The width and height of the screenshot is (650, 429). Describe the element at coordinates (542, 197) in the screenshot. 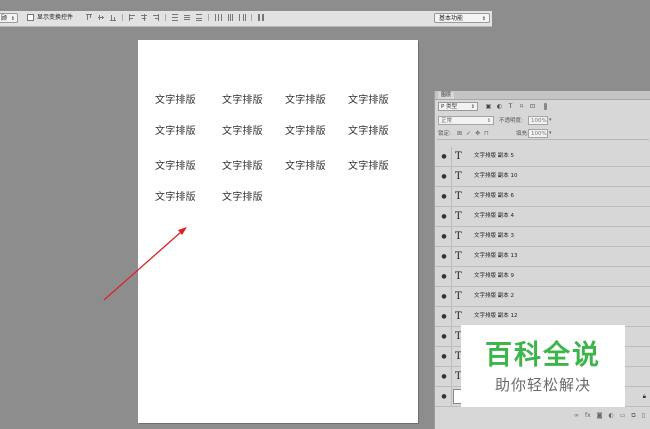

I see `layer-row: ● T 文字排版 副本 6` at that location.